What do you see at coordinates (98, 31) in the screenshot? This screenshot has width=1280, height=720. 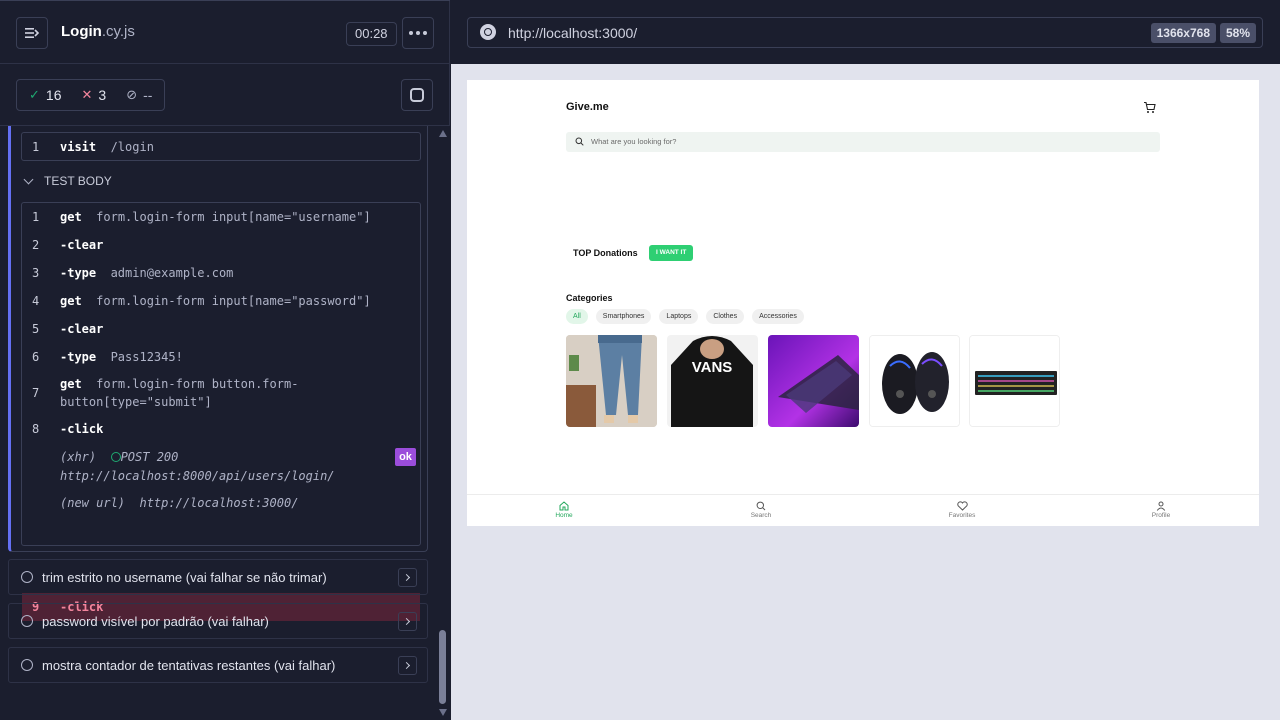 I see `spec-title: Login.cy.js` at bounding box center [98, 31].